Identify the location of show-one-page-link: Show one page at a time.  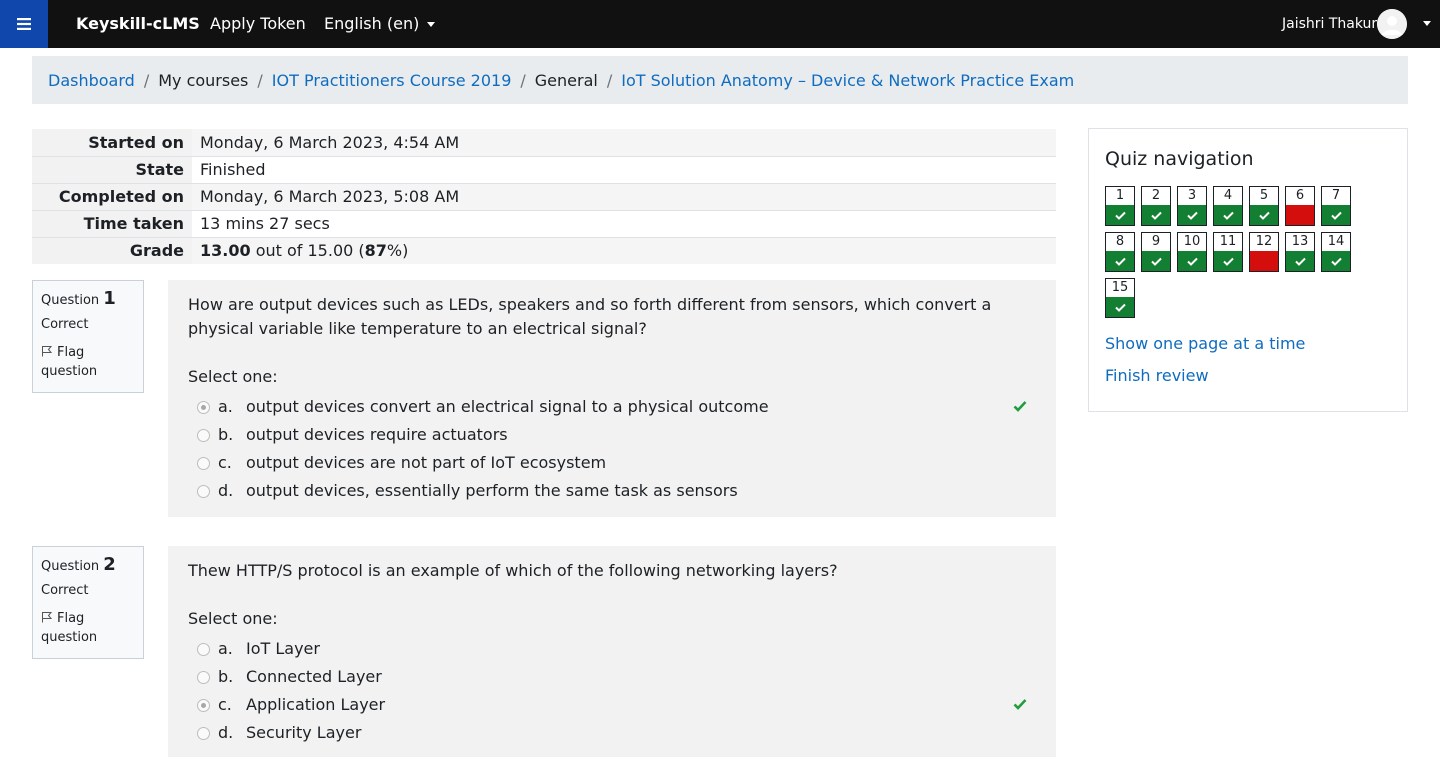
(1205, 344).